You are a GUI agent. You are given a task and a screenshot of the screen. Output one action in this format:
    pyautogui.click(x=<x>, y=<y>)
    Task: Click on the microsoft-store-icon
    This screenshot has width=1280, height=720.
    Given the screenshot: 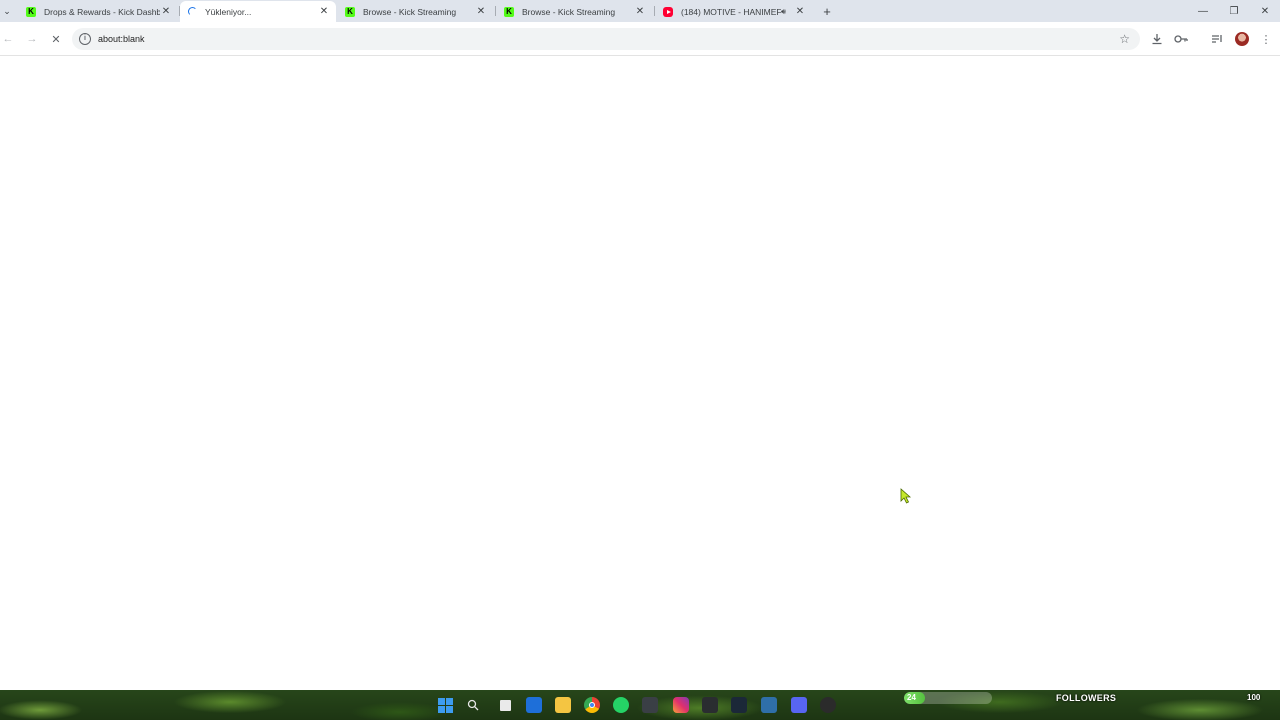 What is the action you would take?
    pyautogui.click(x=534, y=705)
    